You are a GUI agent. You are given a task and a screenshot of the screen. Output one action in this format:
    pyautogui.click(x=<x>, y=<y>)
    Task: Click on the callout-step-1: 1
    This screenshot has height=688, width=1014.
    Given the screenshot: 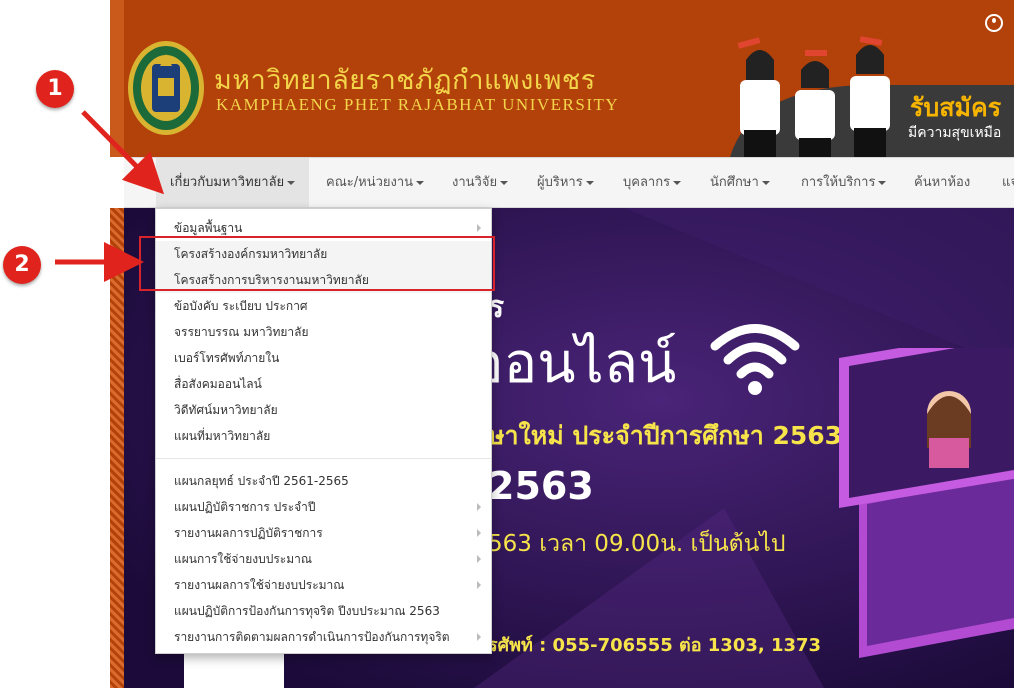 What is the action you would take?
    pyautogui.click(x=55, y=89)
    